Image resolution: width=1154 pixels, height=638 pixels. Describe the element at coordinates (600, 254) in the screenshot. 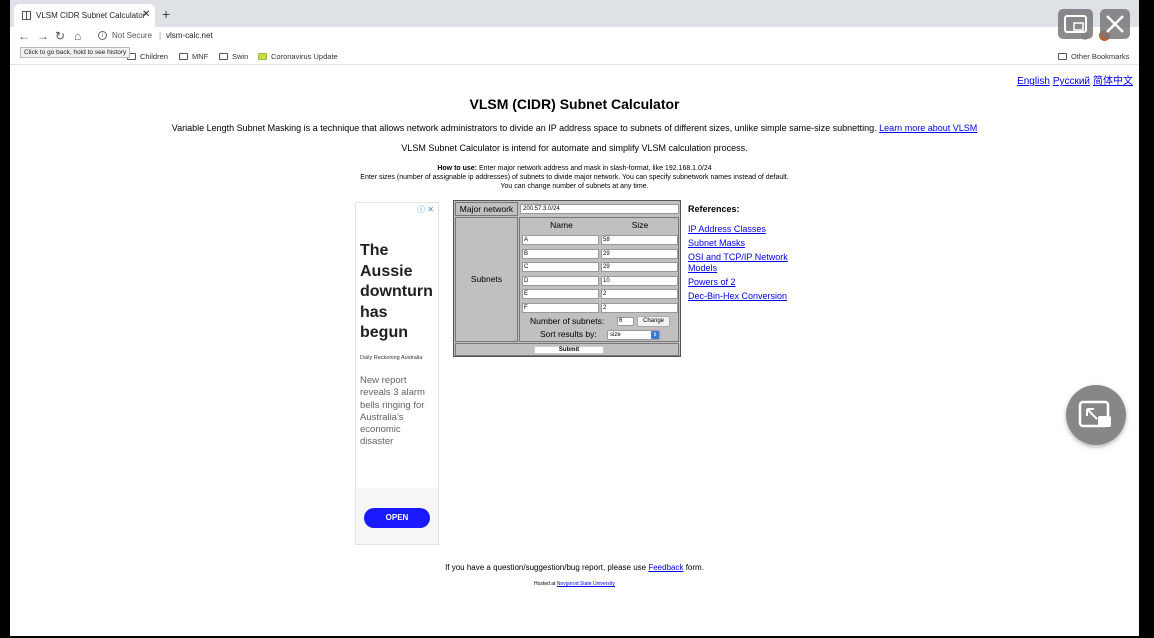

I see `subnet-row: B 29` at that location.